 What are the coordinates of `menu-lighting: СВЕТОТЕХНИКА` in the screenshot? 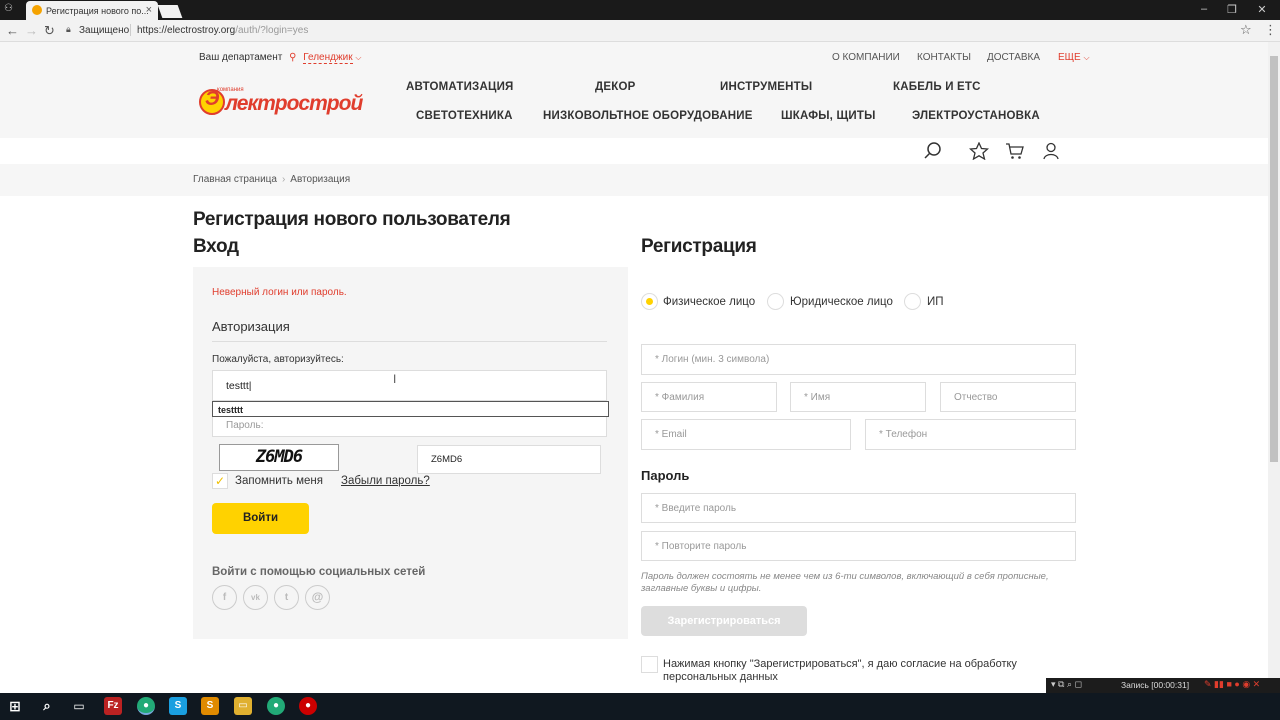 It's located at (464, 116).